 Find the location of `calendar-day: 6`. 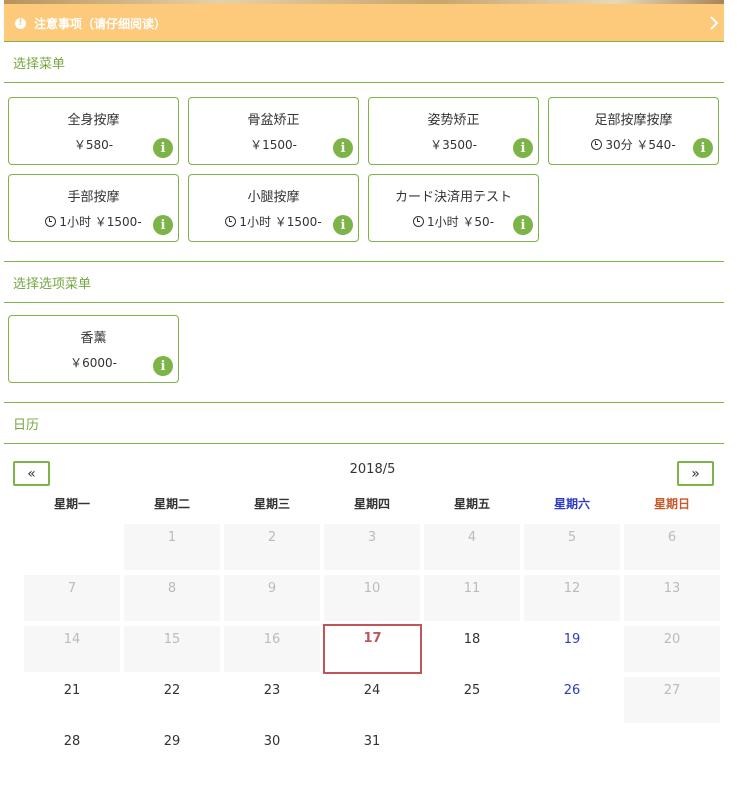

calendar-day: 6 is located at coordinates (672, 547).